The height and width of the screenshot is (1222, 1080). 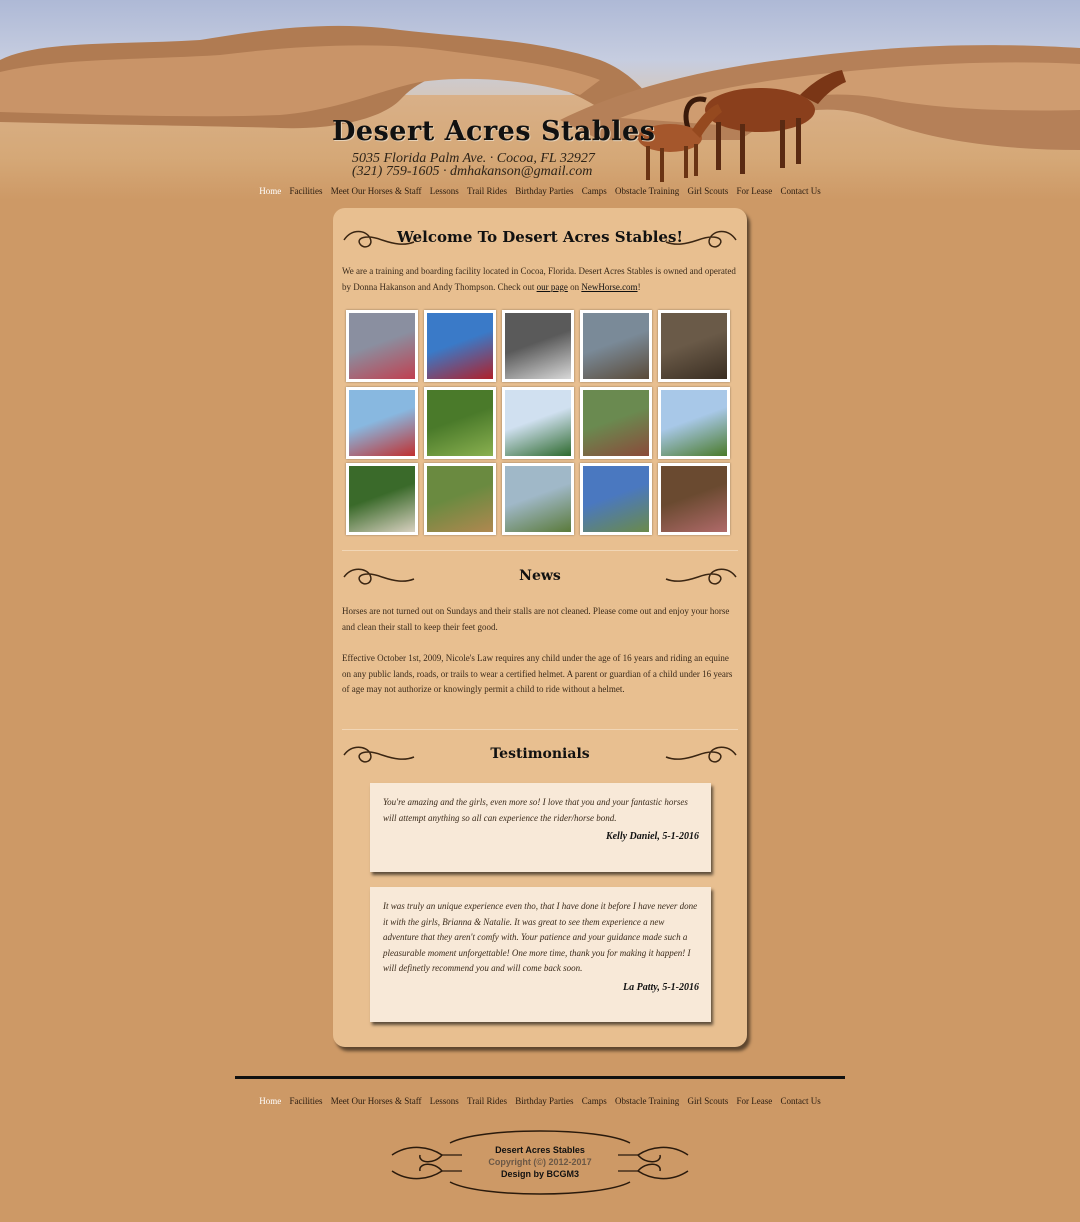 I want to click on nav-item-trail-rides: Trail Rides, so click(x=487, y=191).